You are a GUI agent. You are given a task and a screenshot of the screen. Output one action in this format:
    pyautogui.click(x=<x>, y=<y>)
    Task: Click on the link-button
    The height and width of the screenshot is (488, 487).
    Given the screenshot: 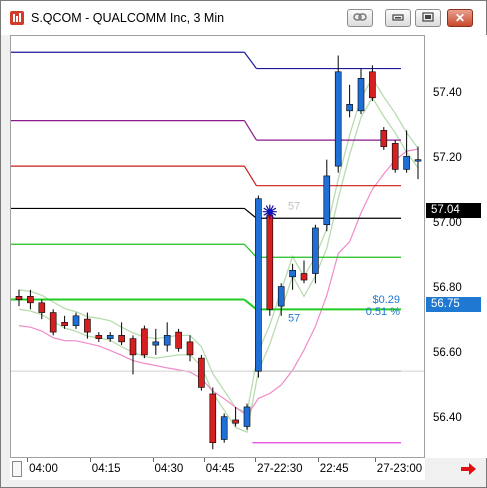 What is the action you would take?
    pyautogui.click(x=360, y=18)
    